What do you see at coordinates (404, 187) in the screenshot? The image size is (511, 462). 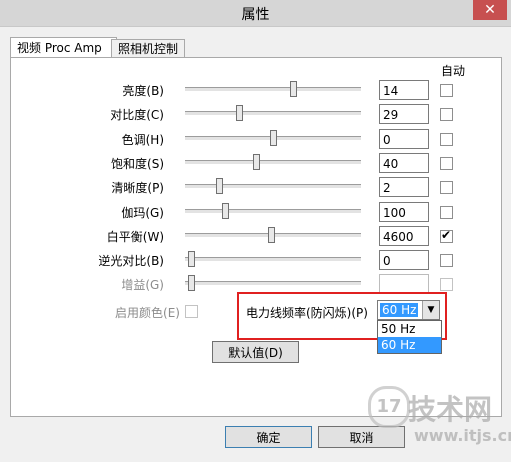 I see `property-value-field: 2` at bounding box center [404, 187].